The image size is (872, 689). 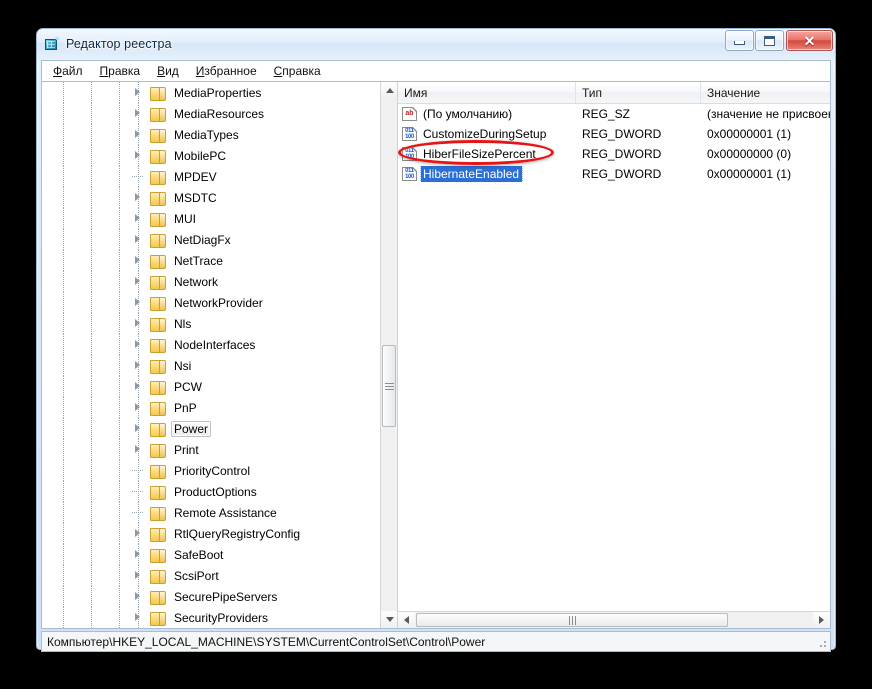 I want to click on tree-item-netdiagfx: NetDiagFx, so click(x=210, y=239).